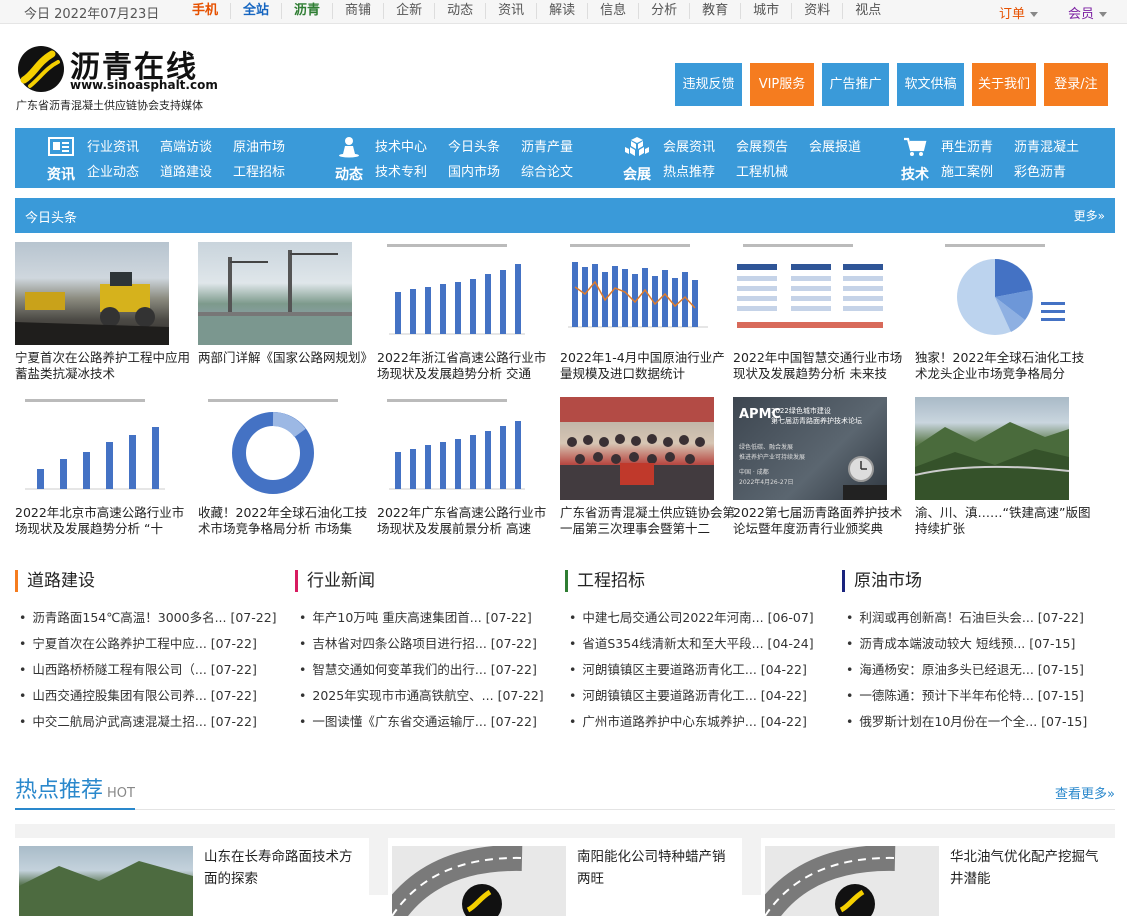 The image size is (1127, 918). What do you see at coordinates (557, 145) in the screenshot?
I see `nav-item-asphalt-output: 沥青产量` at bounding box center [557, 145].